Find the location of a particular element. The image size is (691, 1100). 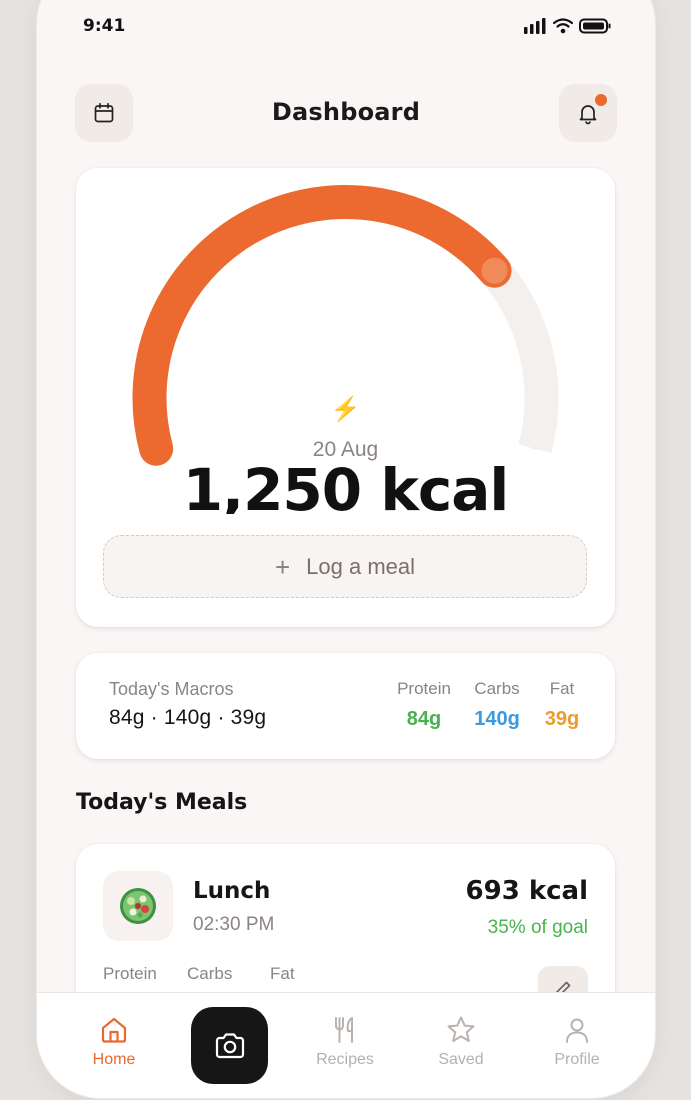

signal-icon is located at coordinates (535, 26).